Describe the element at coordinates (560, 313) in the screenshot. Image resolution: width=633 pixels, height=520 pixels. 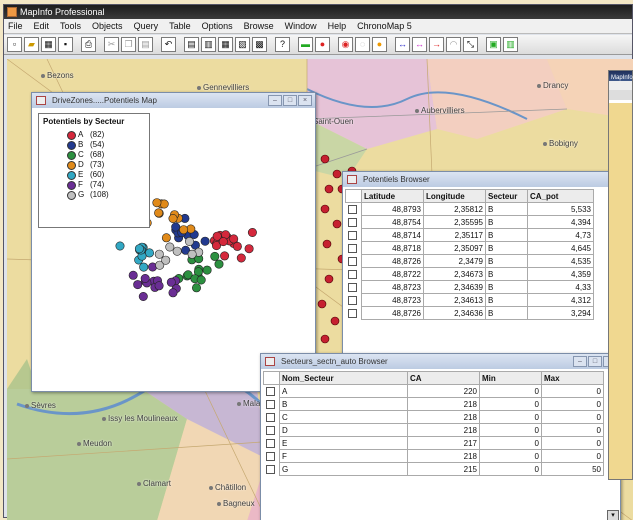
I see `table-cell: 3,294` at that location.